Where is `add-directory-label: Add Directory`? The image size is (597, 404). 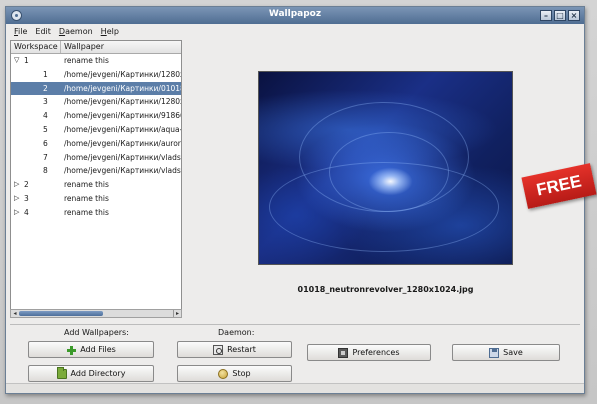 add-directory-label: Add Directory is located at coordinates (98, 373).